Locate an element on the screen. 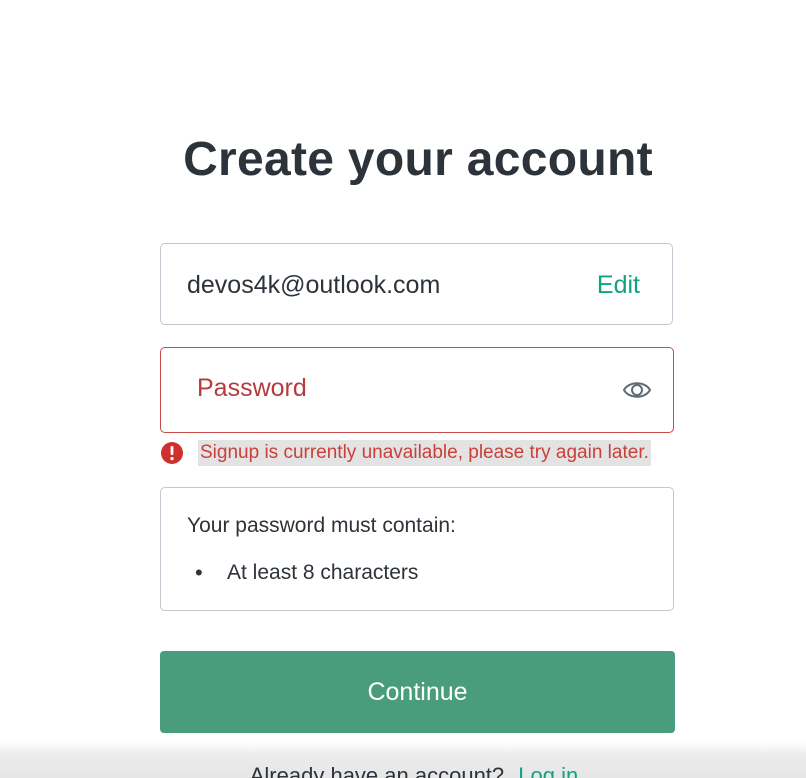 The width and height of the screenshot is (806, 778). email-field: devos4k@outlook.com Edit is located at coordinates (416, 284).